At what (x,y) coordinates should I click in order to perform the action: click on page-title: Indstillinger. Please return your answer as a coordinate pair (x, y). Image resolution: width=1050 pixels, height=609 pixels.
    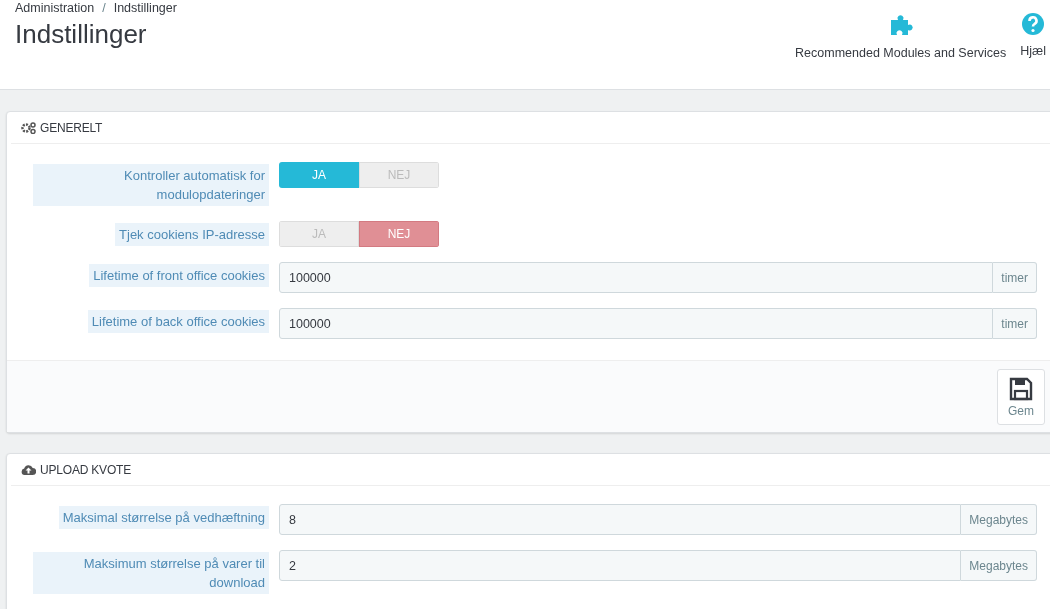
    Looking at the image, I should click on (81, 34).